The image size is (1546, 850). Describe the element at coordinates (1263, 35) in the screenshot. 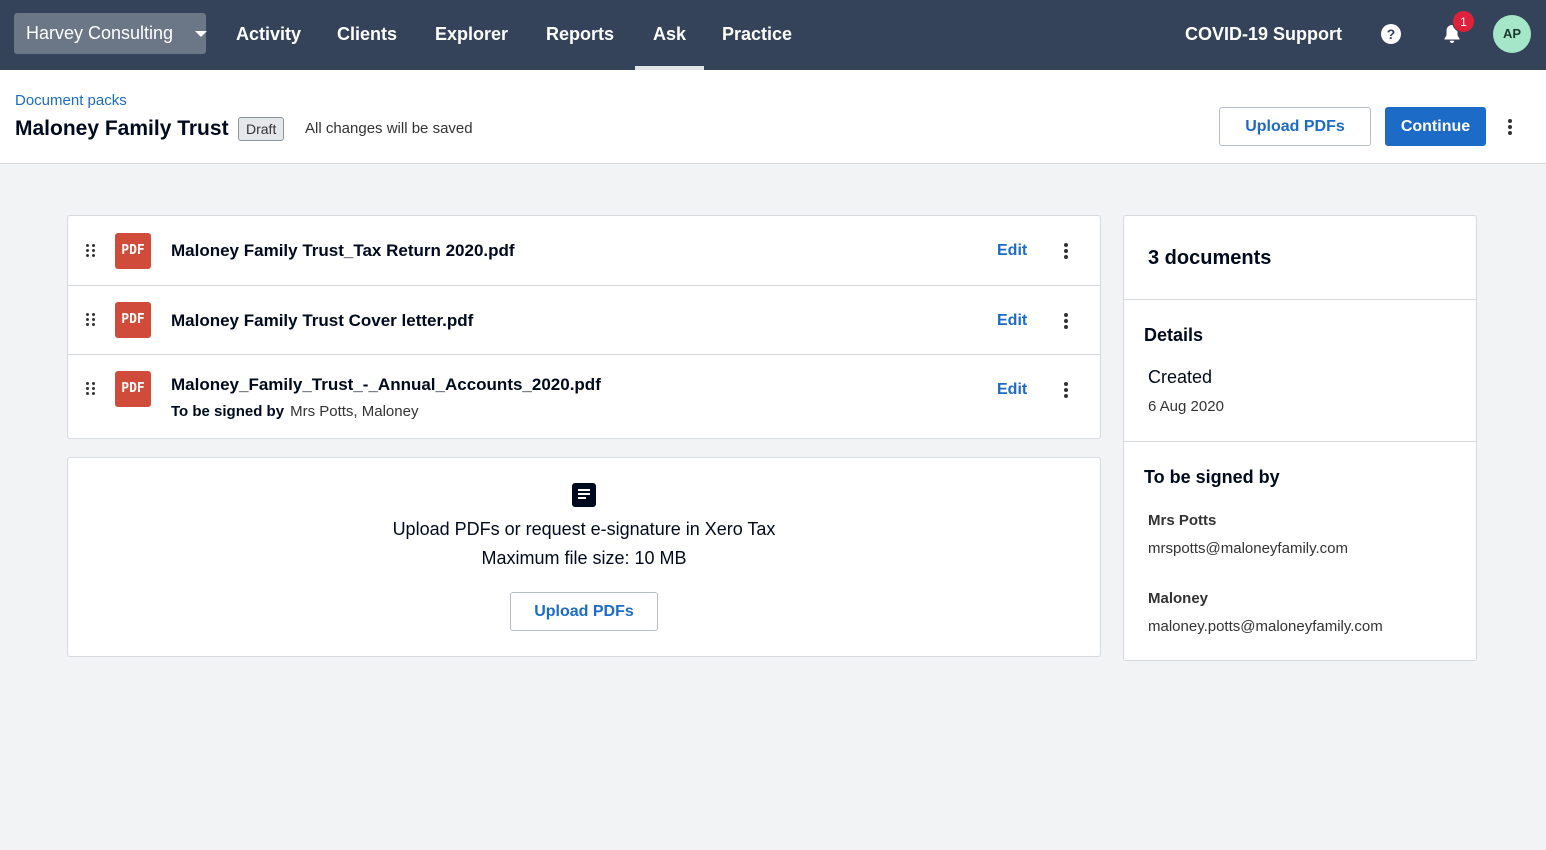

I see `covid-support-link: COVID-19 Support` at that location.